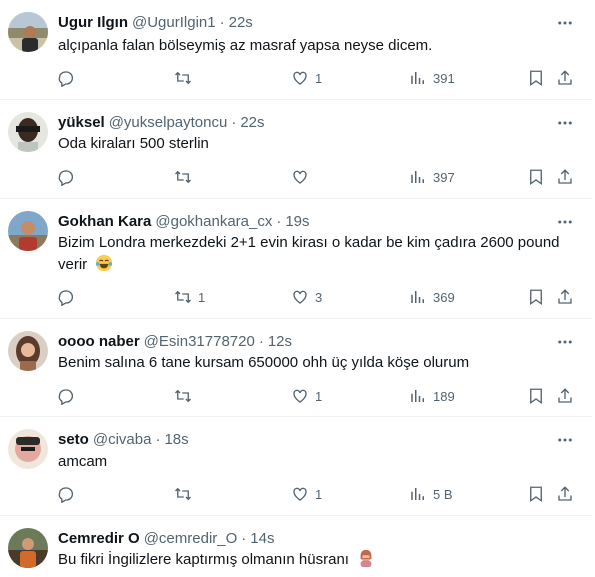 Image resolution: width=595 pixels, height=577 pixels. I want to click on author-handle: @Esin31778720, so click(199, 341).